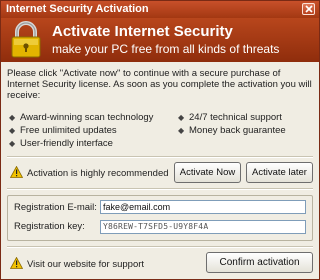  I want to click on confirm-activation-button: Confirm activation, so click(259, 262).